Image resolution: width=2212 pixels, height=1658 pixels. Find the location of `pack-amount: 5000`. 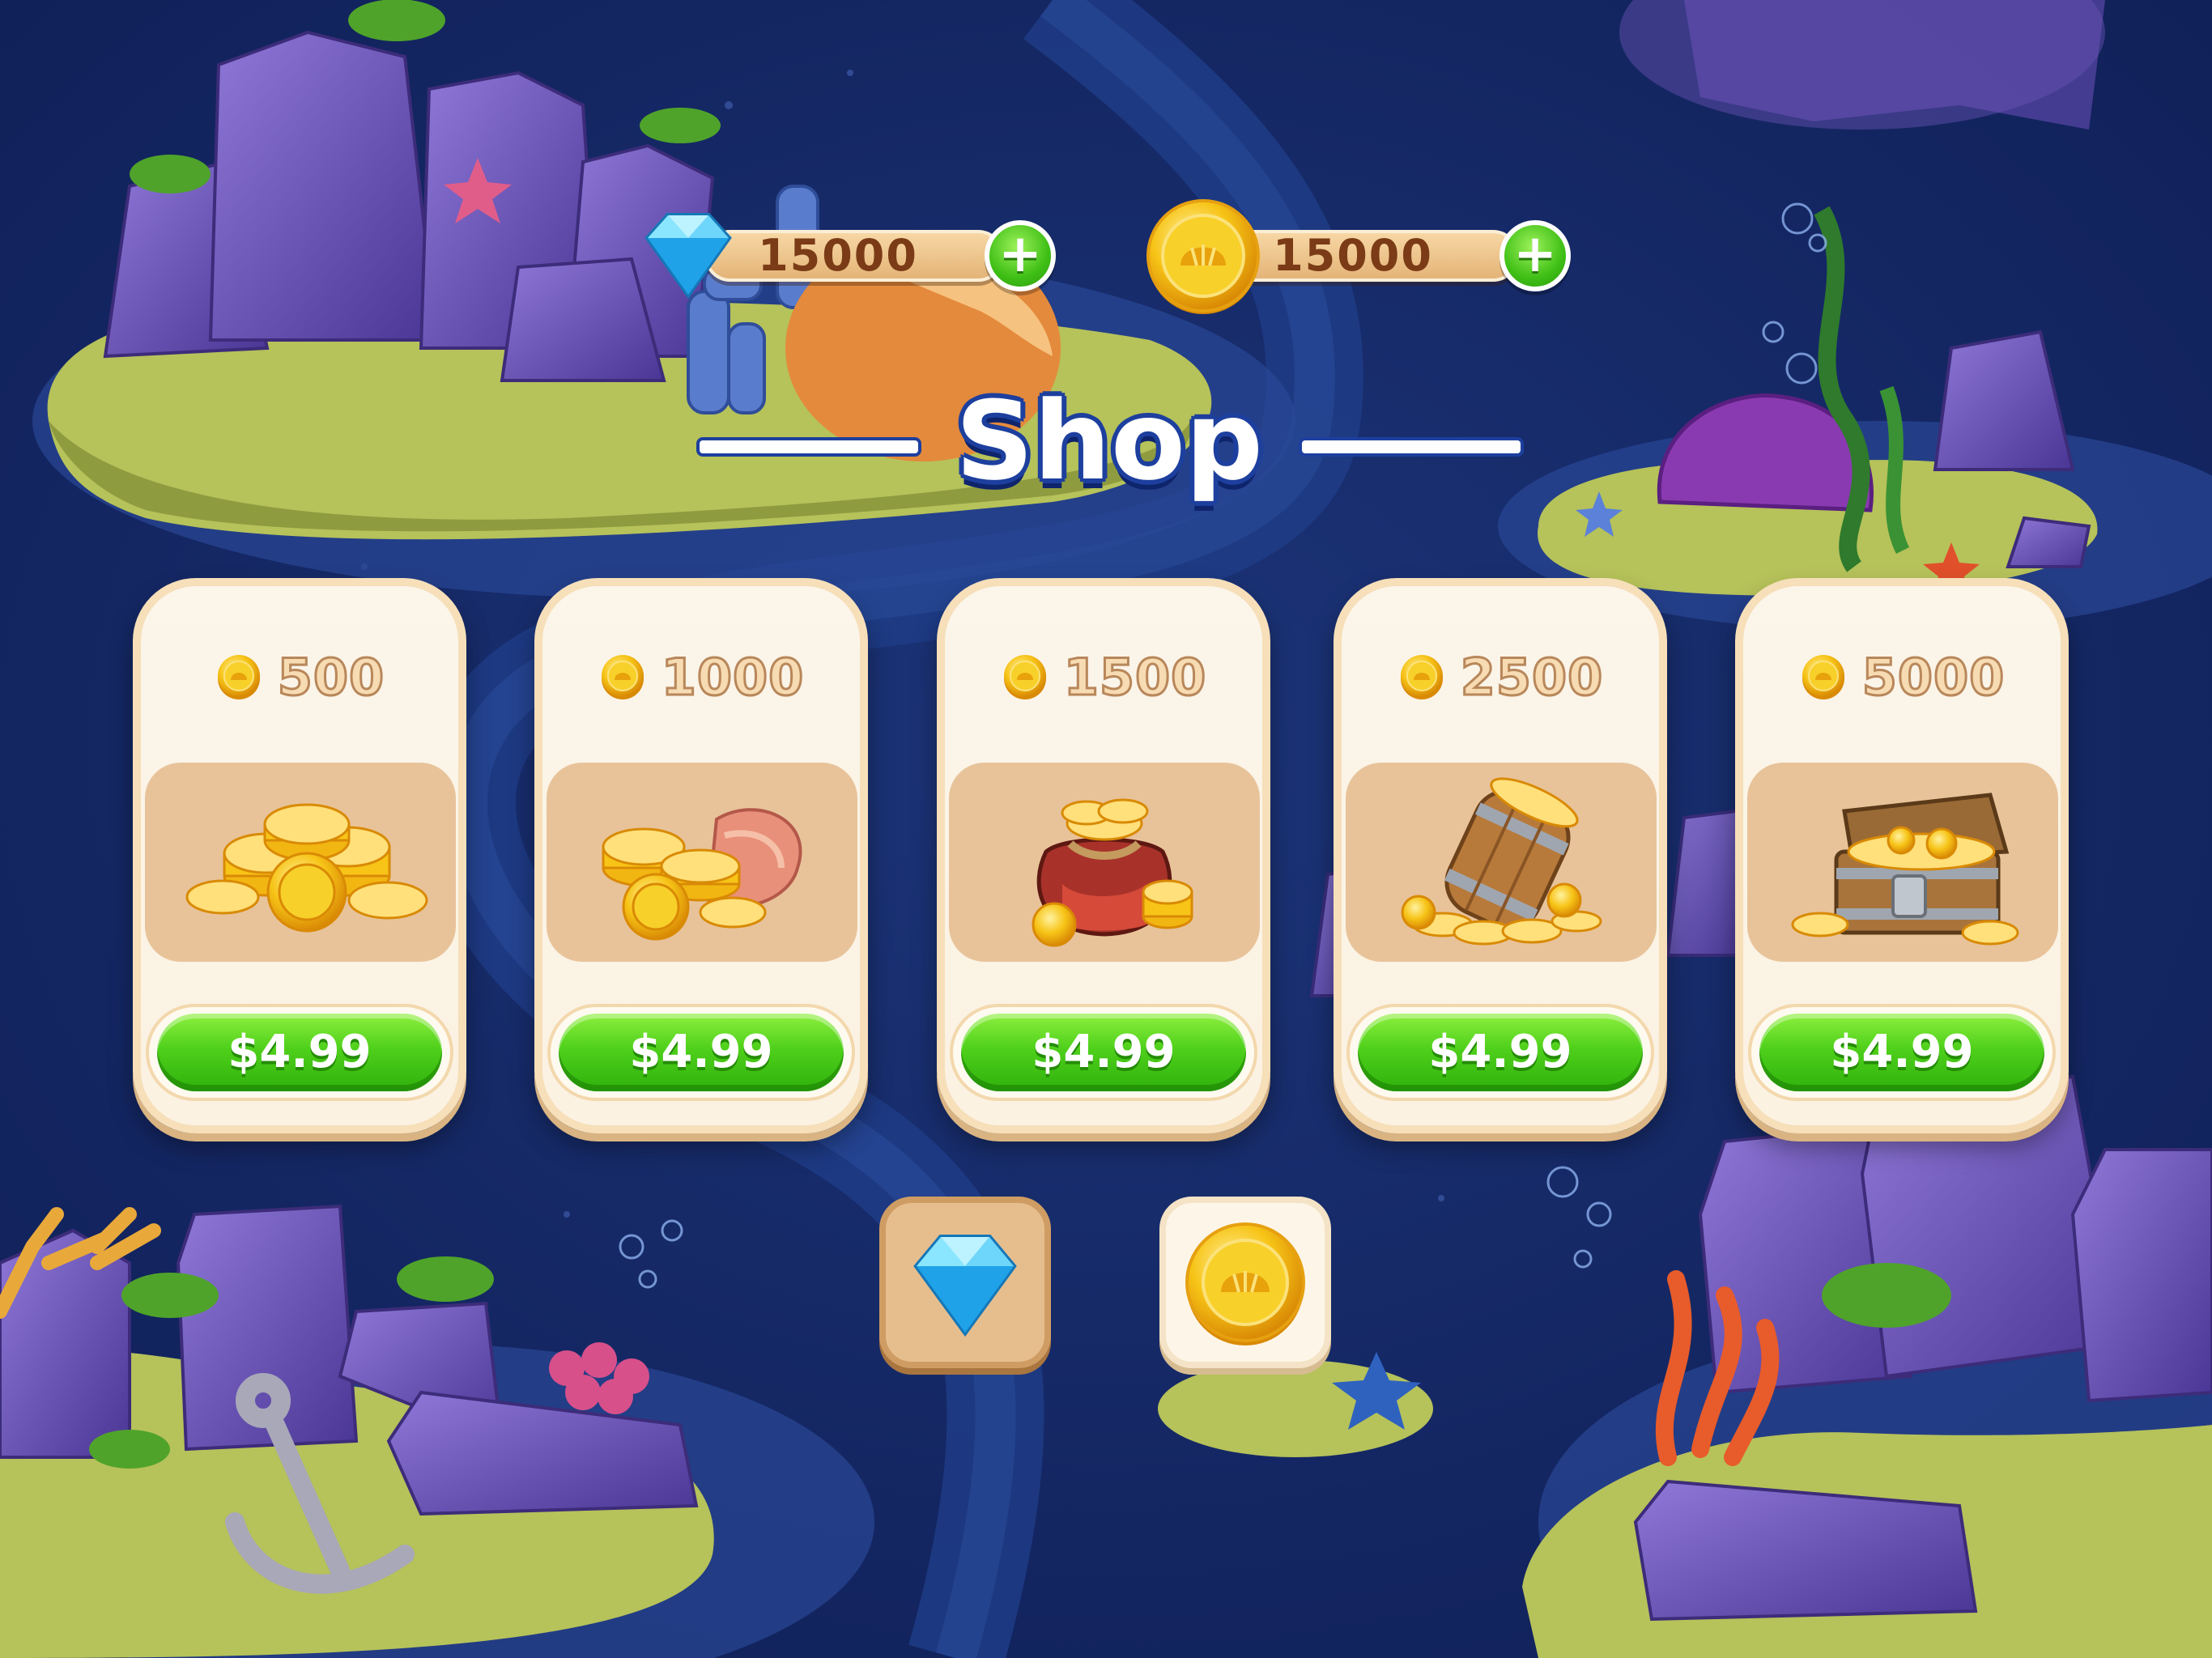

pack-amount: 5000 is located at coordinates (1933, 677).